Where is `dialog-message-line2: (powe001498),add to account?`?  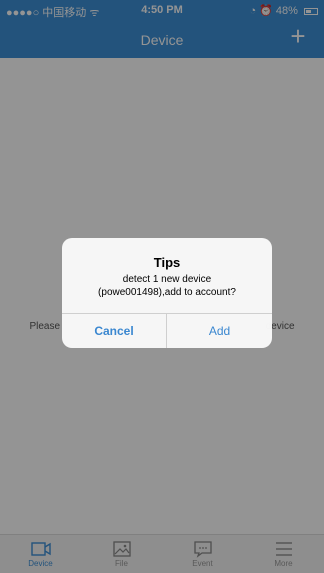 dialog-message-line2: (powe001498),add to account? is located at coordinates (167, 292).